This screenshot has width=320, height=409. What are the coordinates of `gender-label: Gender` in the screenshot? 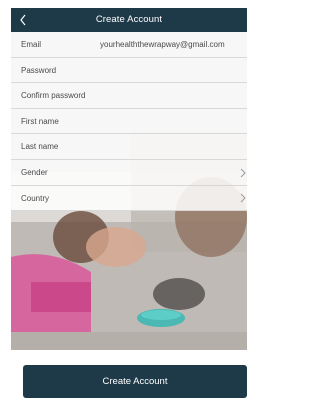 It's located at (34, 172).